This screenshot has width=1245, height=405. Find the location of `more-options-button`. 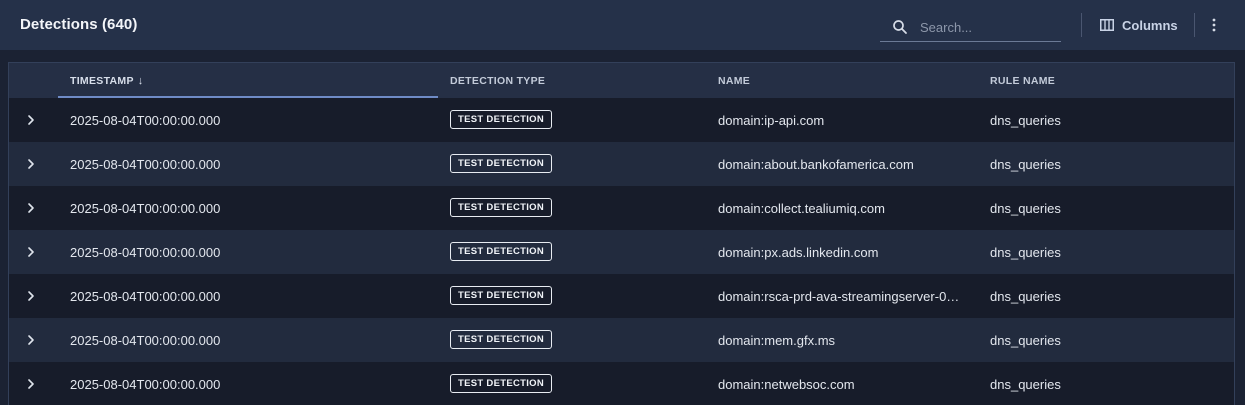

more-options-button is located at coordinates (1214, 25).